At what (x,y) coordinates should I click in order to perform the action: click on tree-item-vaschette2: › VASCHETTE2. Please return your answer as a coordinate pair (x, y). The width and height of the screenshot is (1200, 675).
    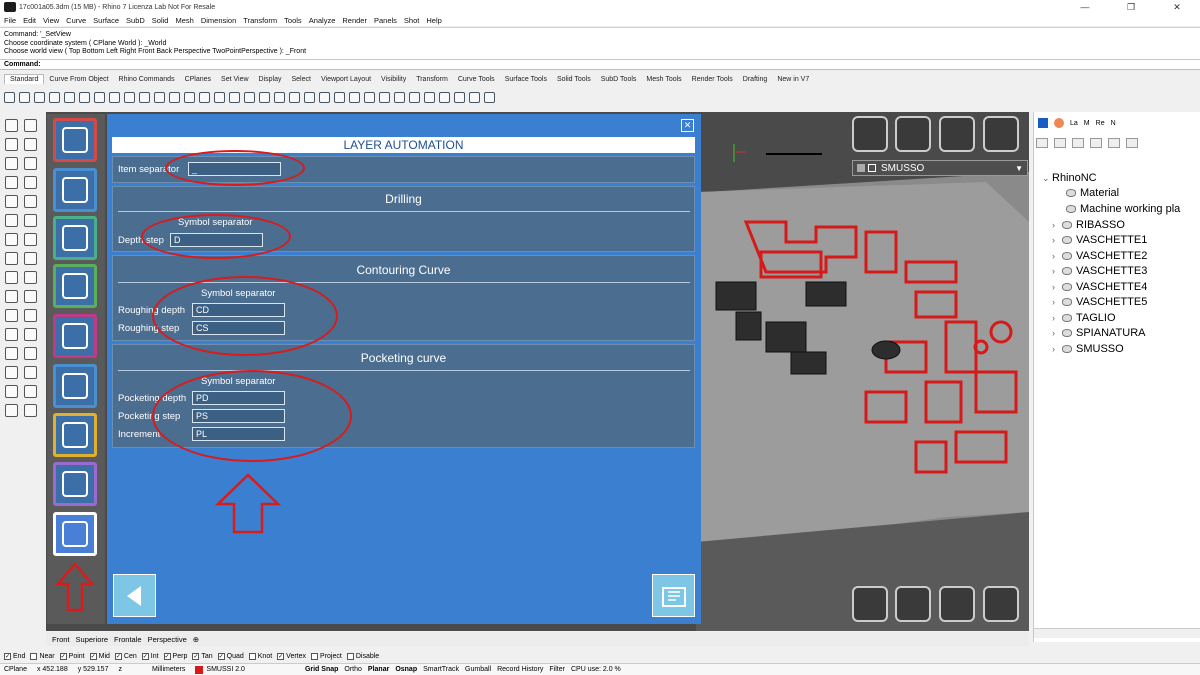
    Looking at the image, I should click on (1099, 256).